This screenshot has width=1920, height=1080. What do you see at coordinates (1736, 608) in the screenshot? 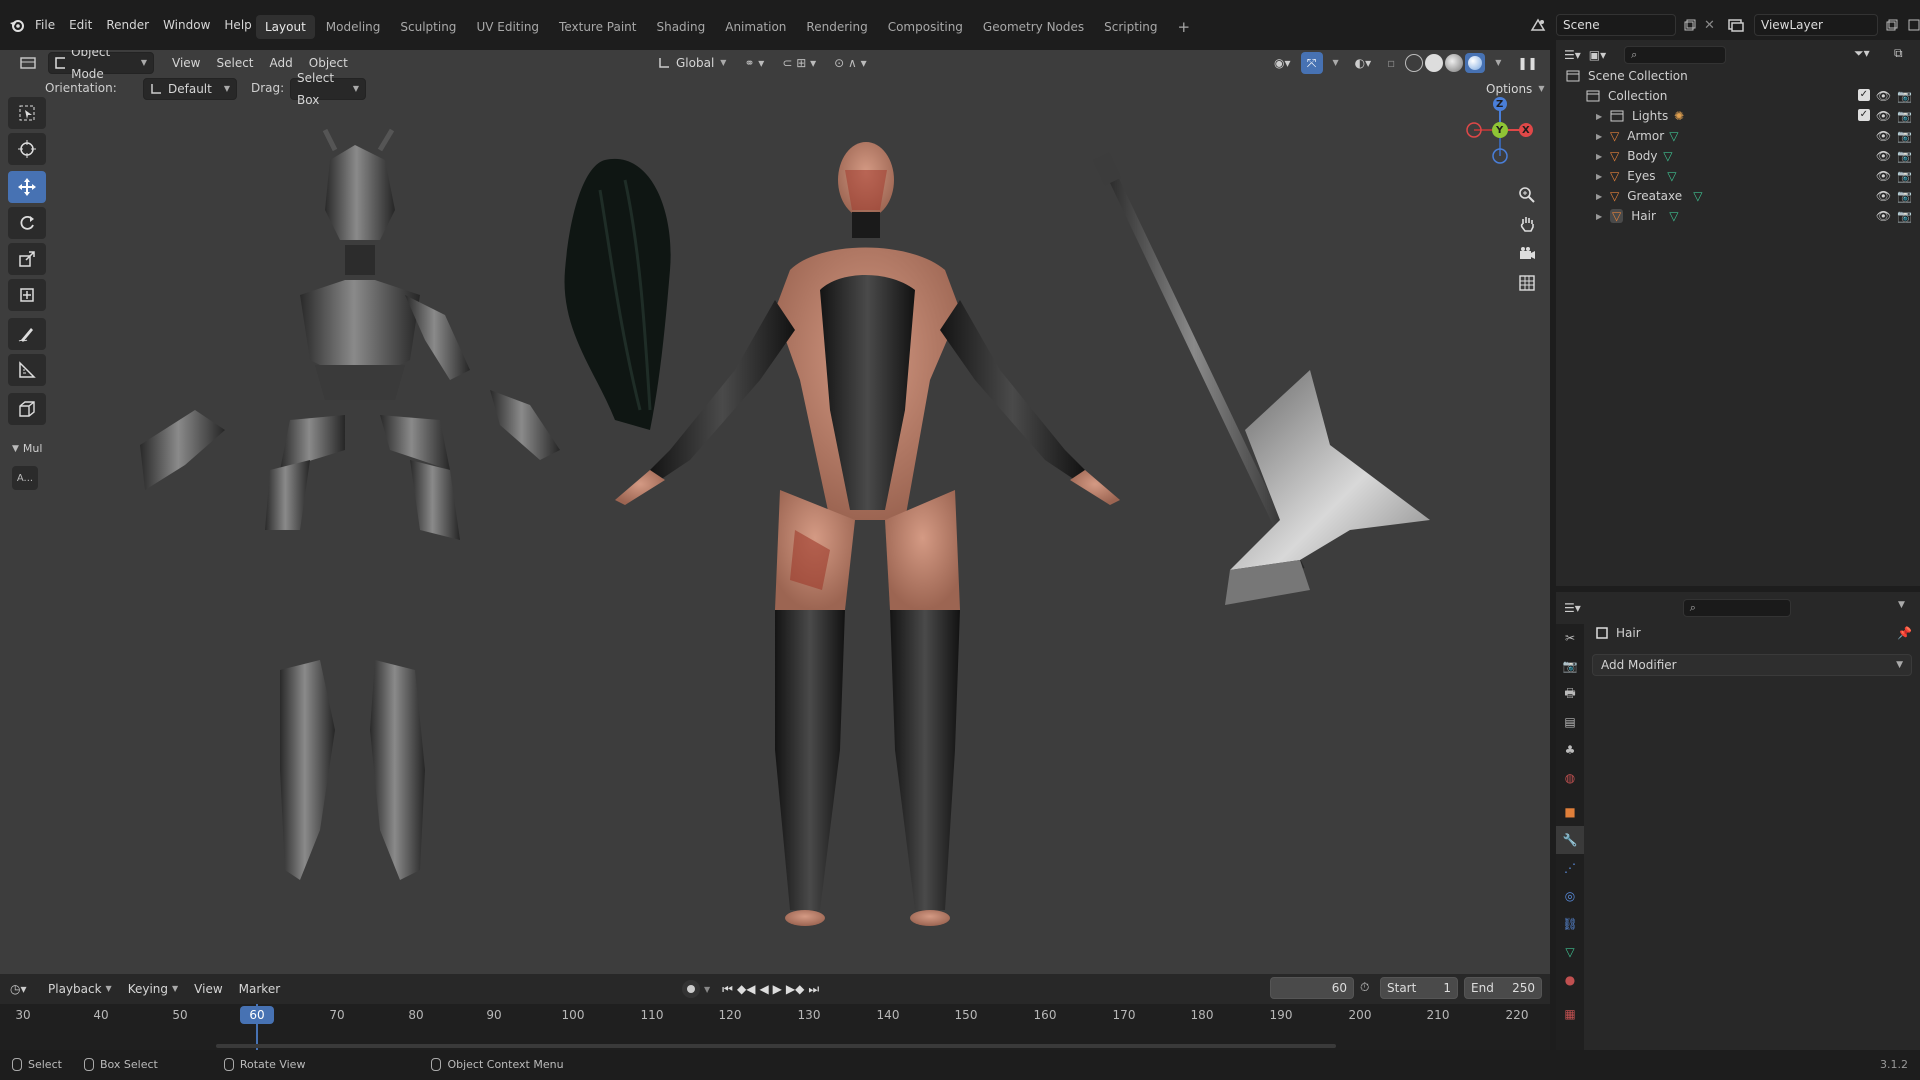
I see `properties-search-input: ⌕` at bounding box center [1736, 608].